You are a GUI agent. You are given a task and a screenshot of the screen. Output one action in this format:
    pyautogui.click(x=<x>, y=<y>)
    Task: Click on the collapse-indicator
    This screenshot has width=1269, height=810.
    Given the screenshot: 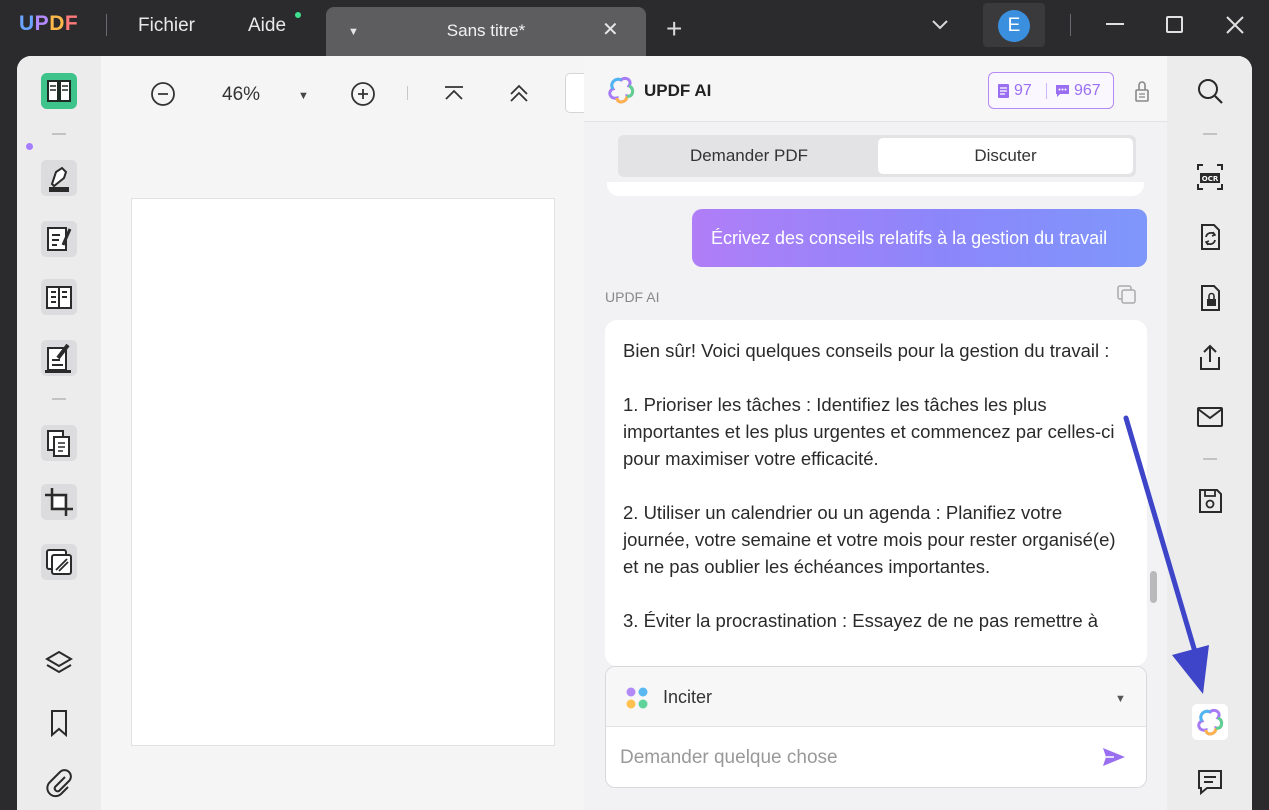 What is the action you would take?
    pyautogui.click(x=29, y=146)
    